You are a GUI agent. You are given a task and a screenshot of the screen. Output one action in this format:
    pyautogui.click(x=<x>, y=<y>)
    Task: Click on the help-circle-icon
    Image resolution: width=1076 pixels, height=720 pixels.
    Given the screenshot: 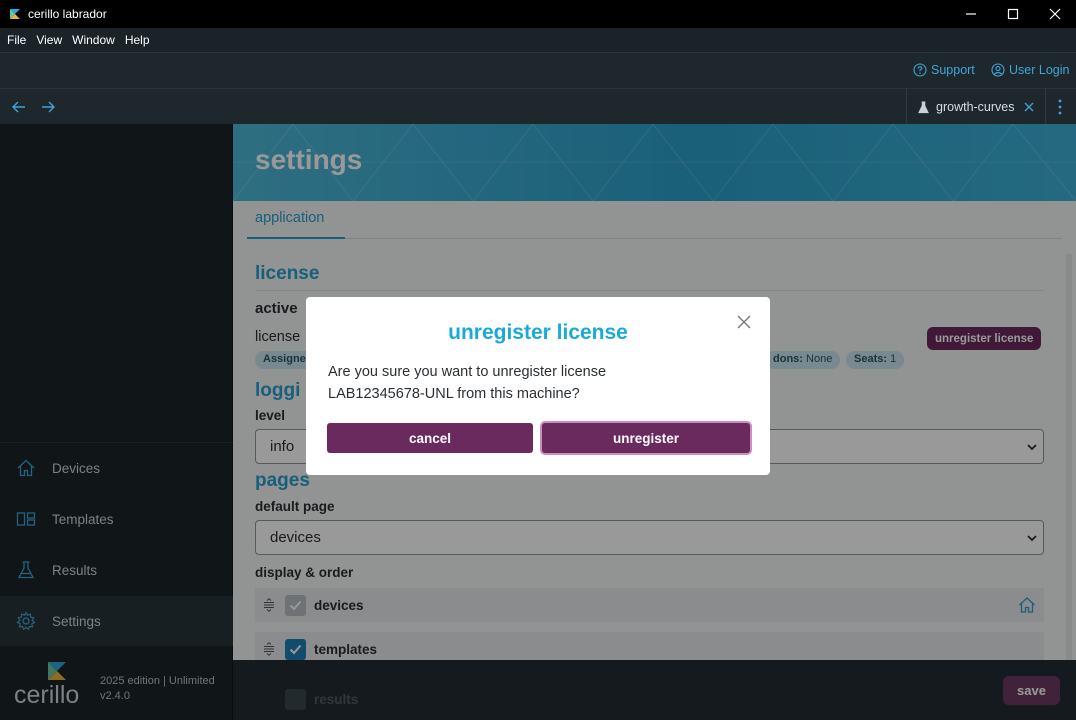 What is the action you would take?
    pyautogui.click(x=920, y=70)
    